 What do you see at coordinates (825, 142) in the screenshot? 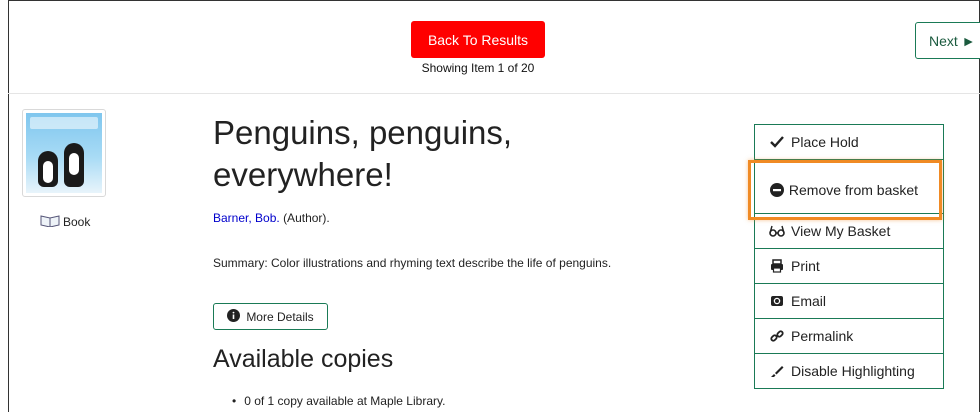
I see `place-hold-label: Place Hold` at bounding box center [825, 142].